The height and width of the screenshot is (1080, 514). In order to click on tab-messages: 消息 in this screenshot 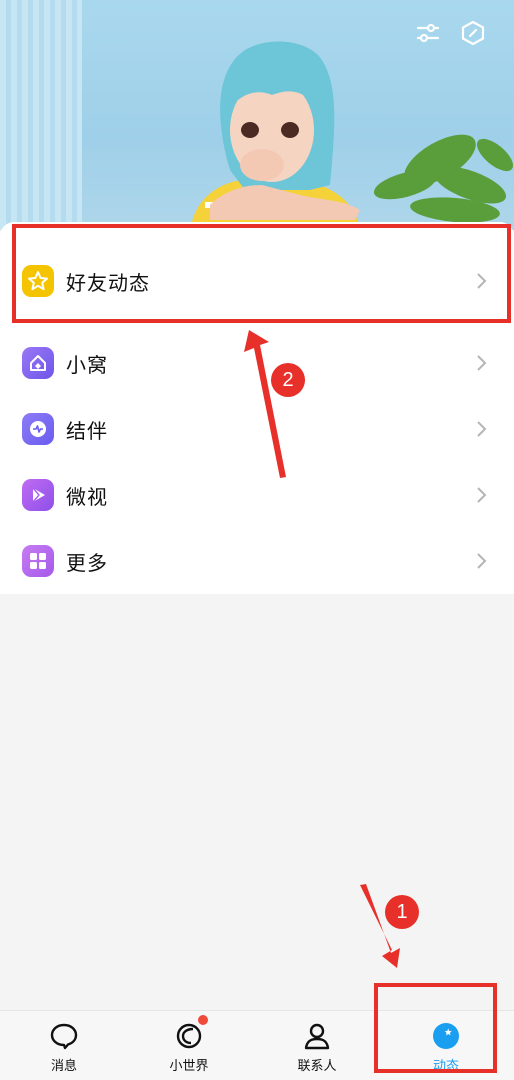, I will do `click(64, 1045)`.